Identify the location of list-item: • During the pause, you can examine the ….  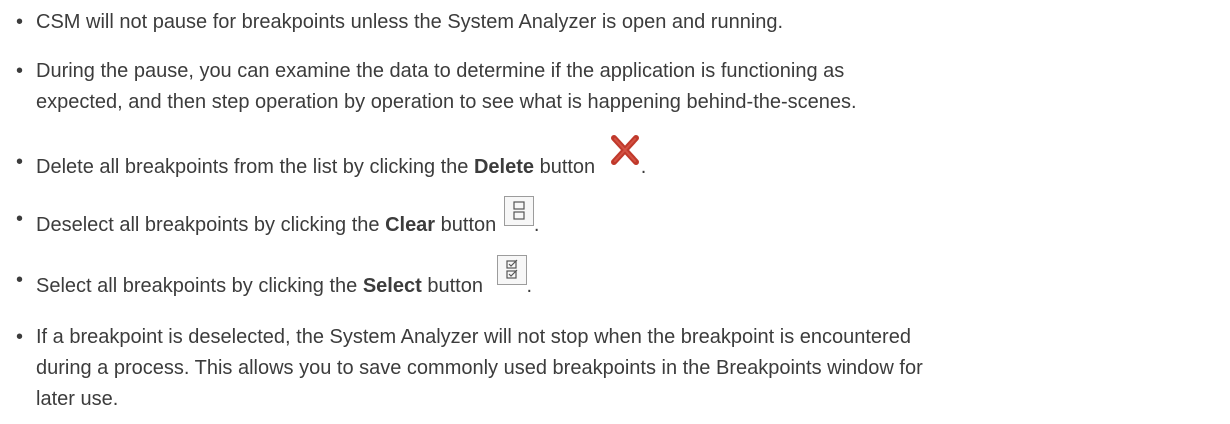
(608, 87).